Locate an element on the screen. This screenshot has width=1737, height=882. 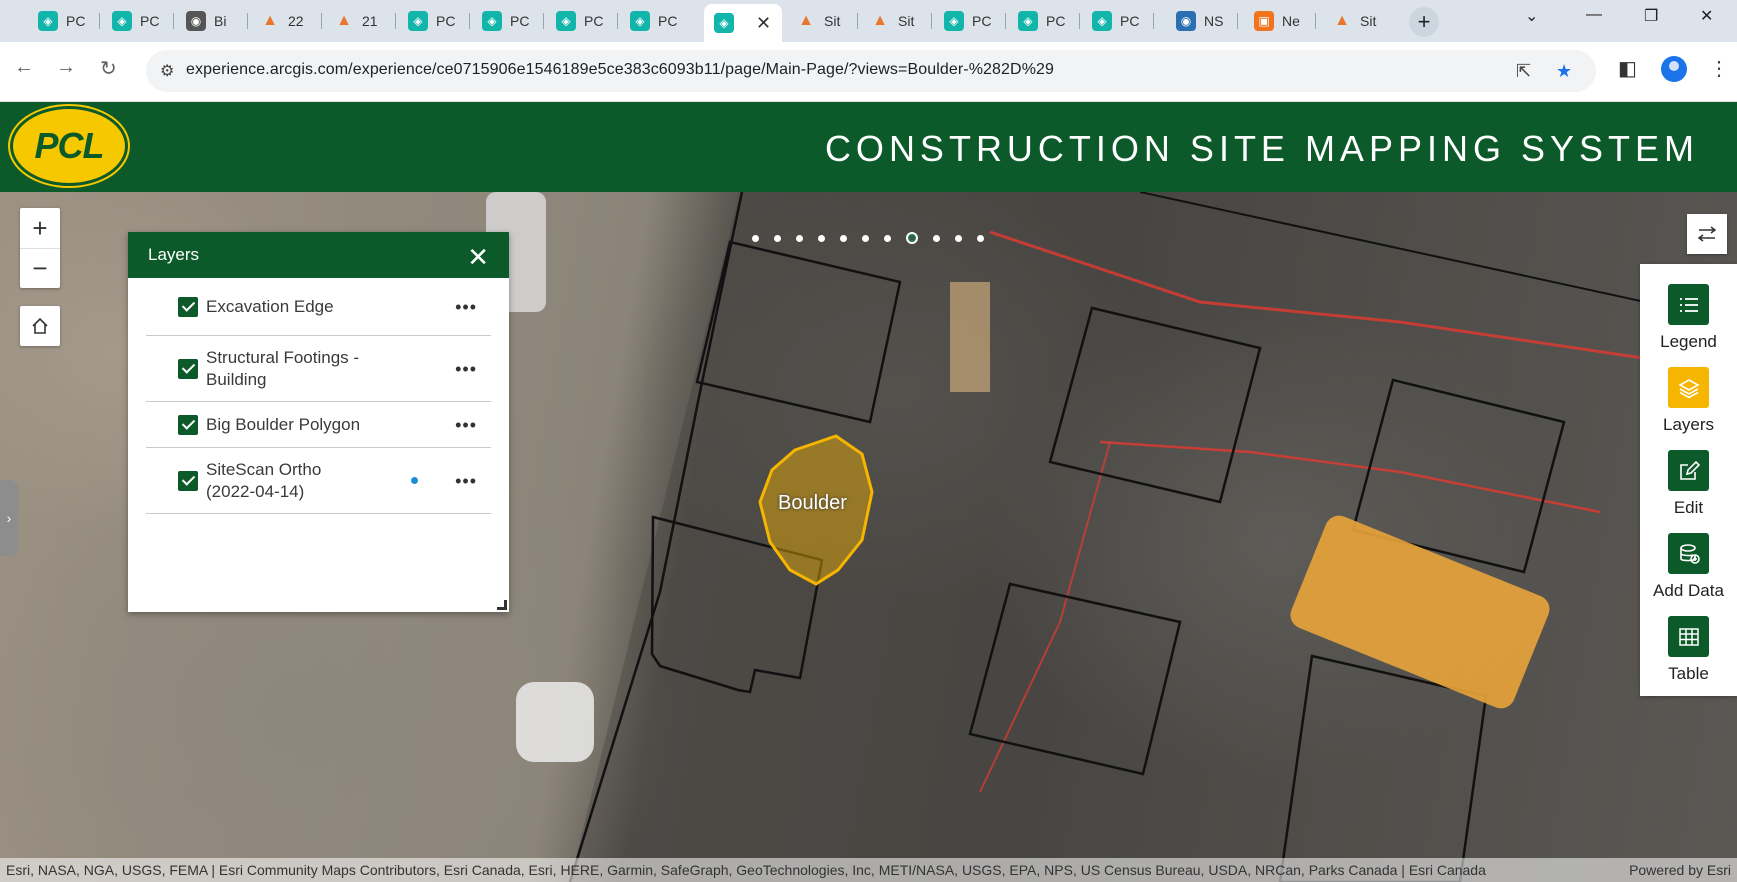
panel-resize-handle is located at coordinates (502, 605).